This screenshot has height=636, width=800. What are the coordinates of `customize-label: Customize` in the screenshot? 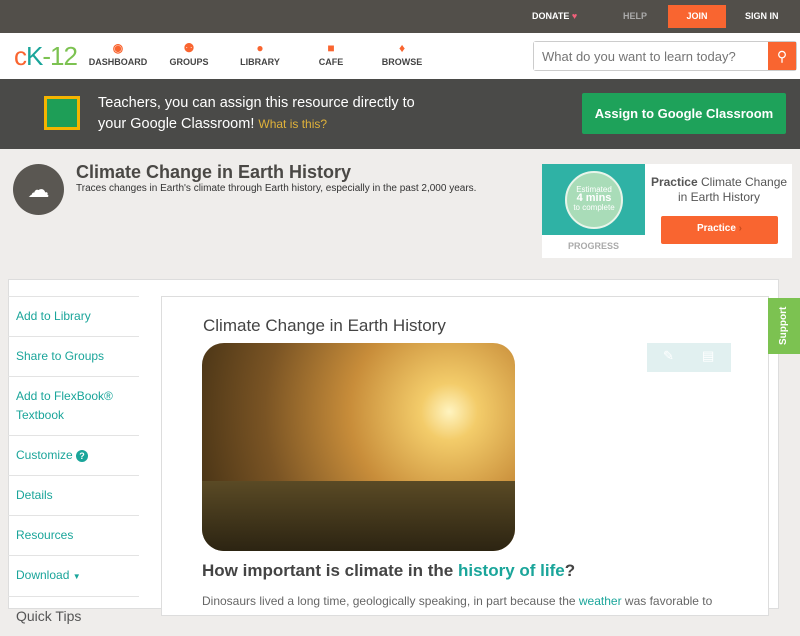 It's located at (44, 455).